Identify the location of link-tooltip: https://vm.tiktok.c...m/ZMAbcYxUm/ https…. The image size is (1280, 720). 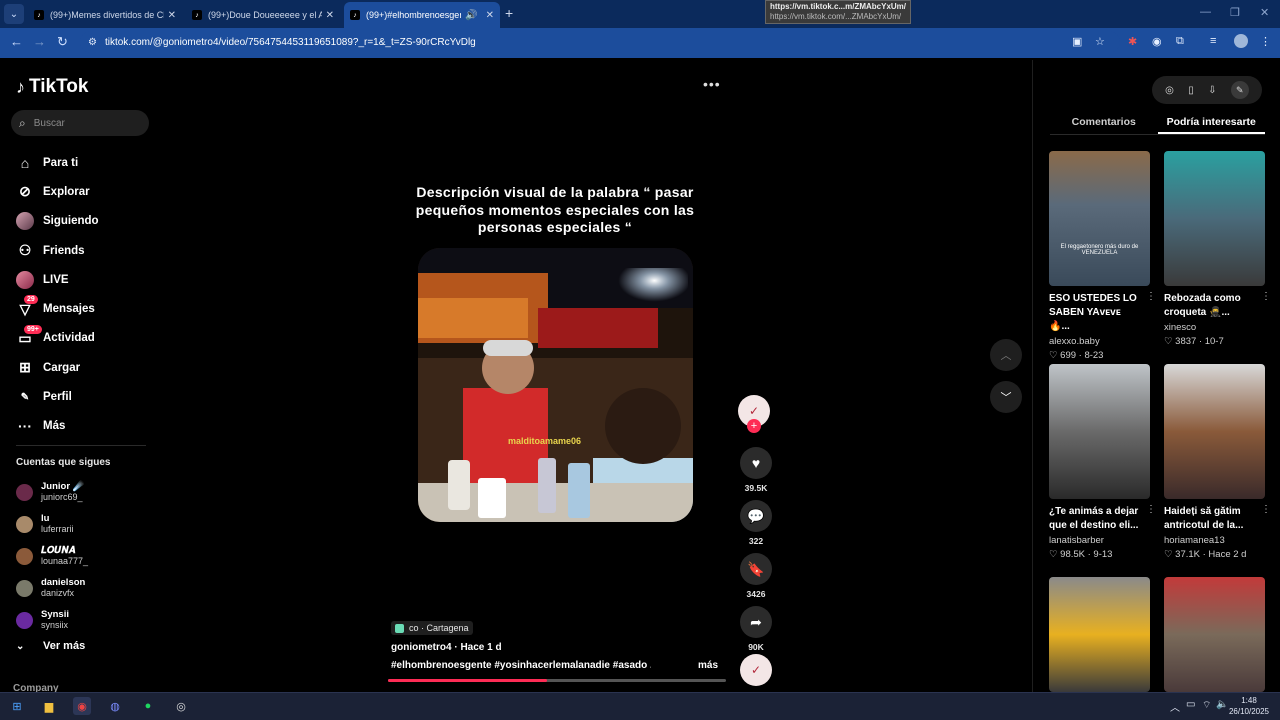
(838, 12).